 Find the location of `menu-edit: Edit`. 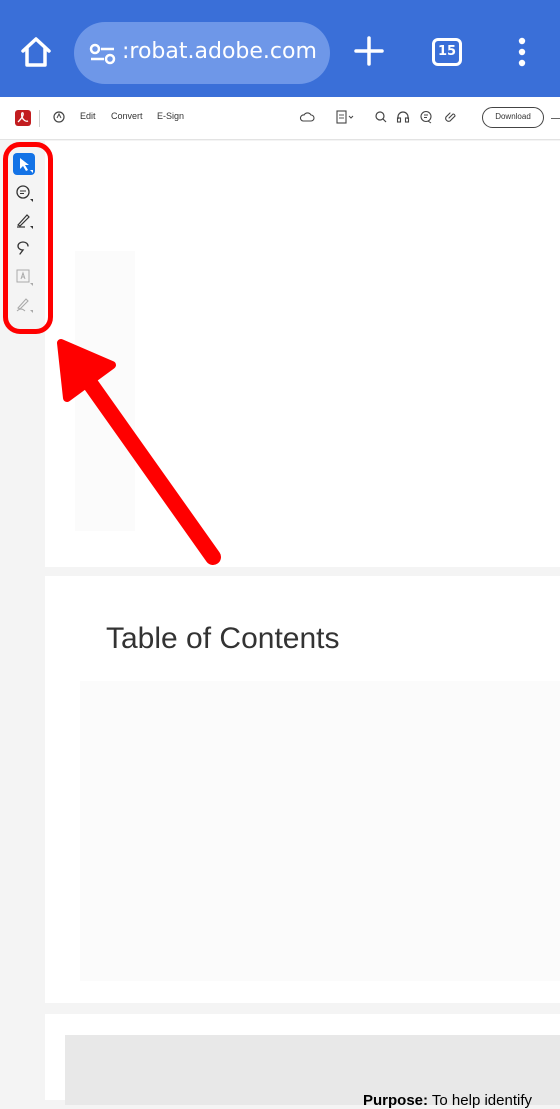

menu-edit: Edit is located at coordinates (88, 116).